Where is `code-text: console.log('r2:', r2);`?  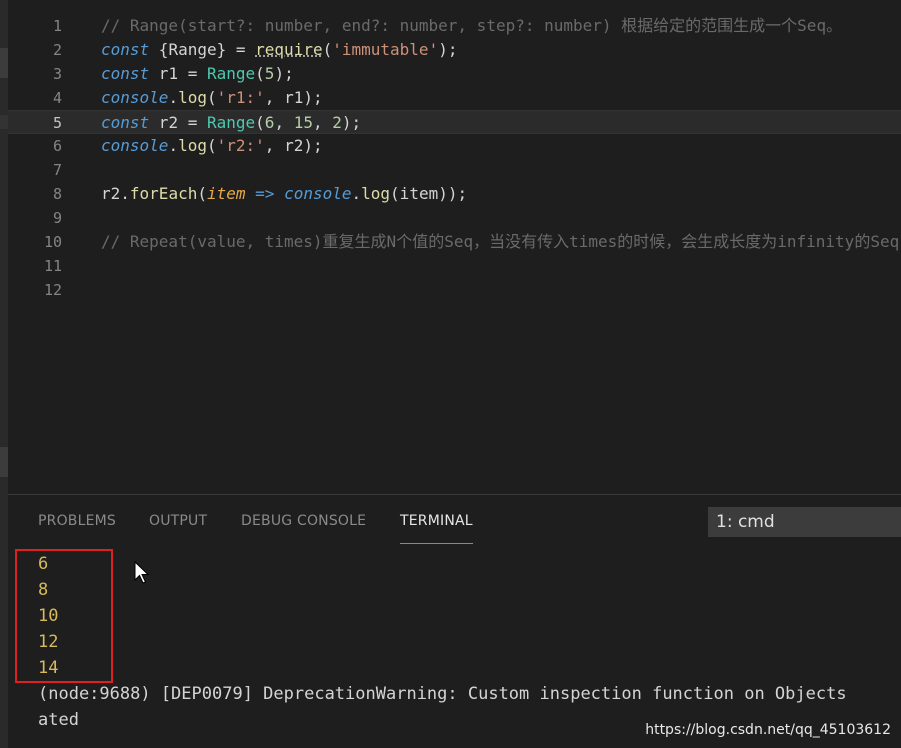
code-text: console.log('r2:', r2); is located at coordinates (212, 146).